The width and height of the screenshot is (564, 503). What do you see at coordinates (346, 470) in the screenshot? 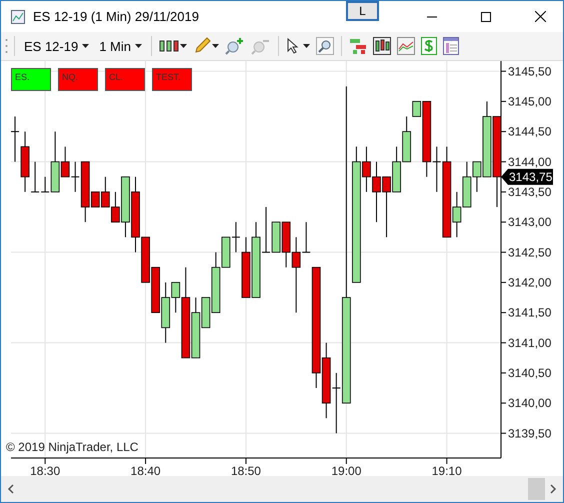
I see `axis-label: 19:00` at bounding box center [346, 470].